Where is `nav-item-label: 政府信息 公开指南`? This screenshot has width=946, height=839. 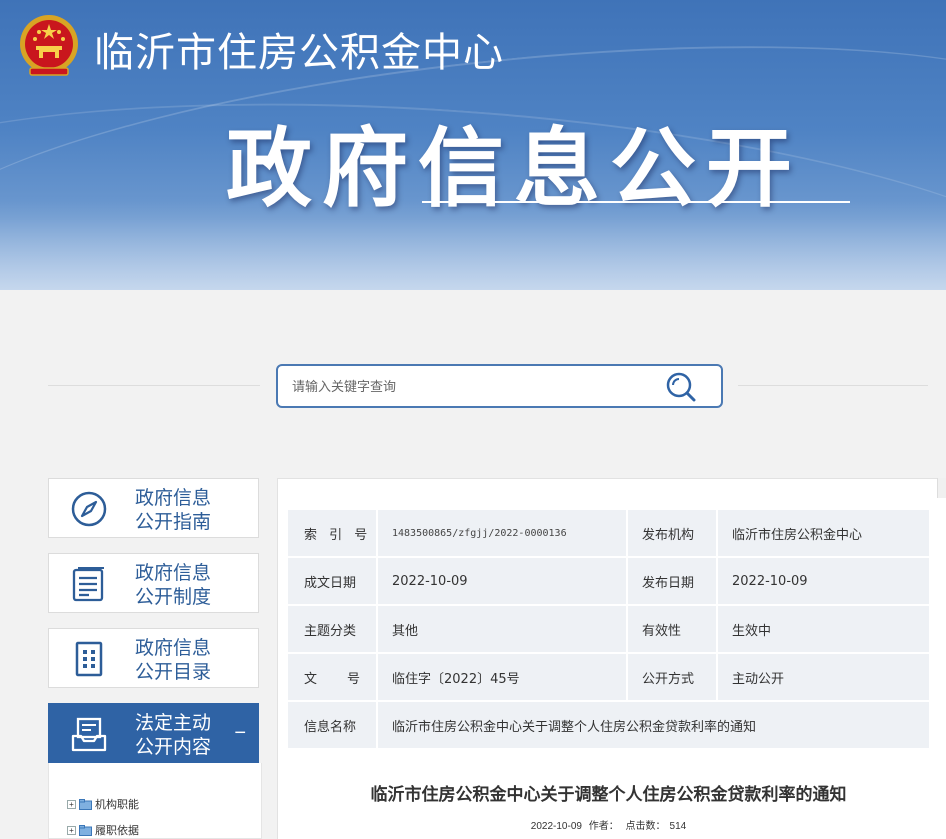 nav-item-label: 政府信息 公开指南 is located at coordinates (173, 510).